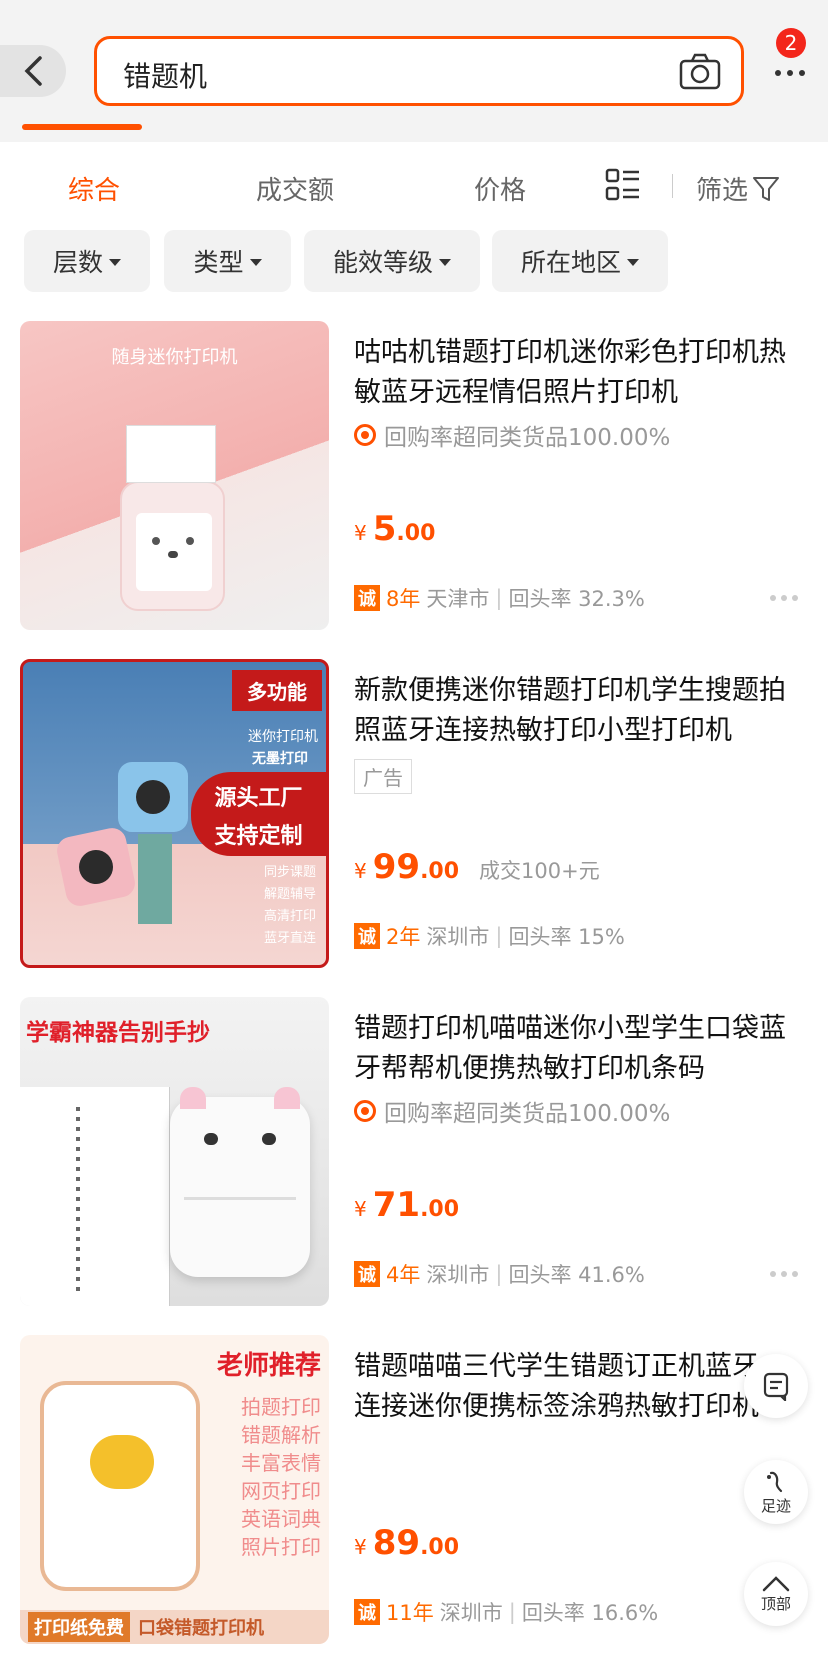 The height and width of the screenshot is (1667, 828). I want to click on store-years: 11年, so click(410, 1613).